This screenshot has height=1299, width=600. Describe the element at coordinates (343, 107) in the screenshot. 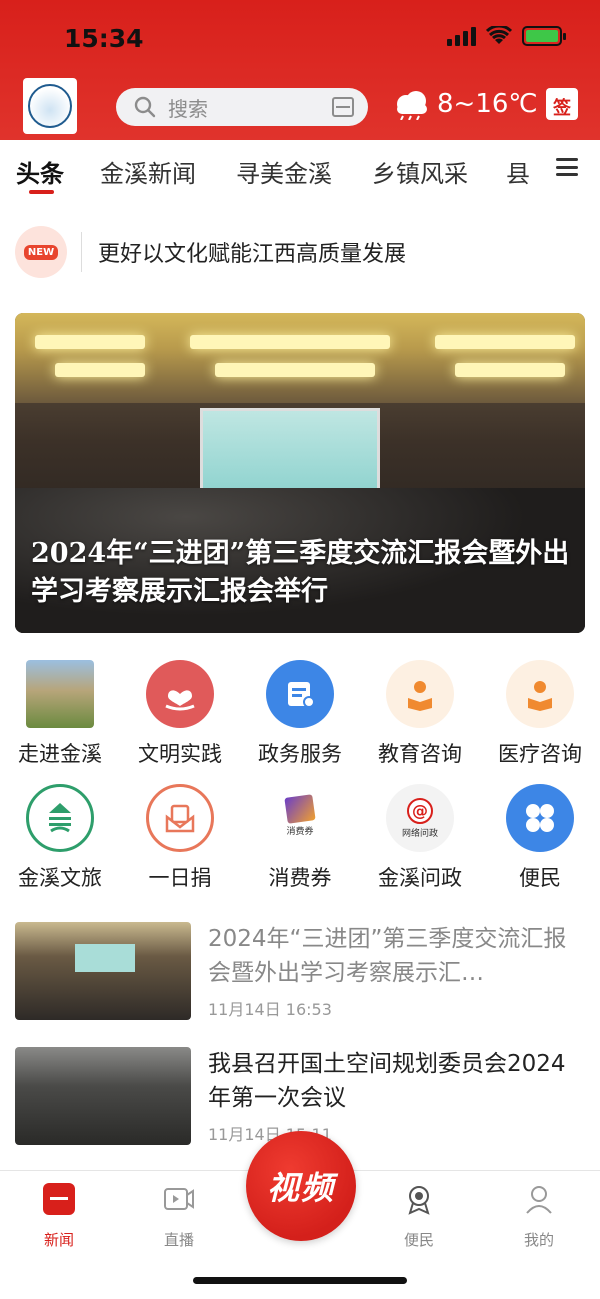

I see `scan-icon` at that location.